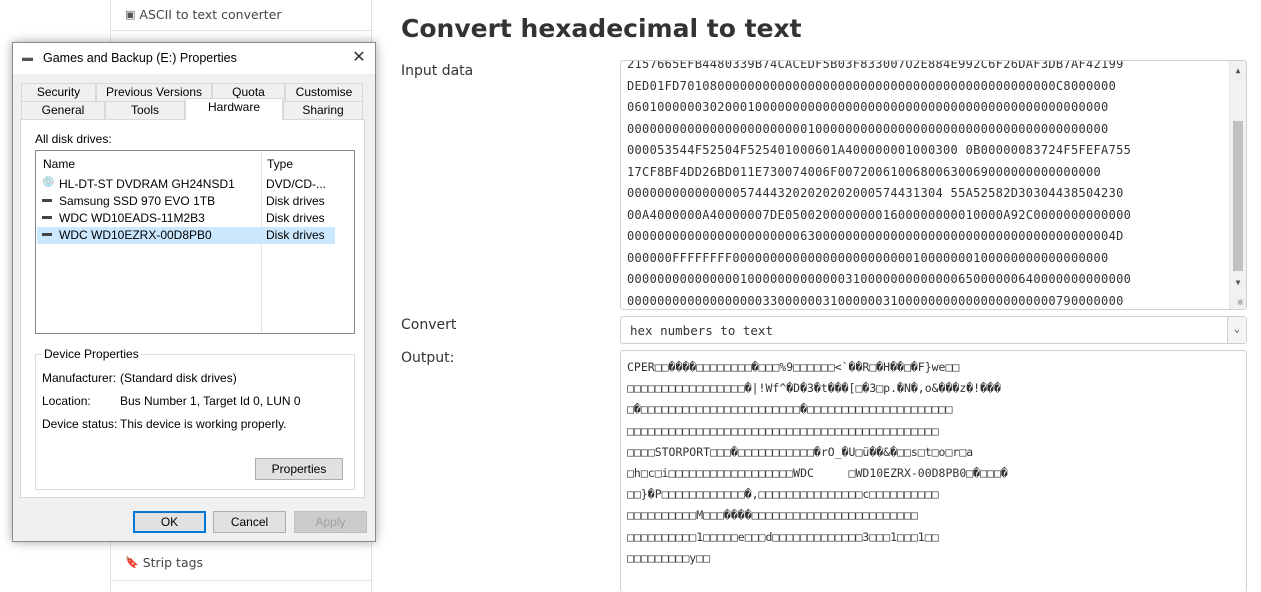 This screenshot has width=1261, height=592. I want to click on chevron-down-icon: ⌄, so click(1236, 330).